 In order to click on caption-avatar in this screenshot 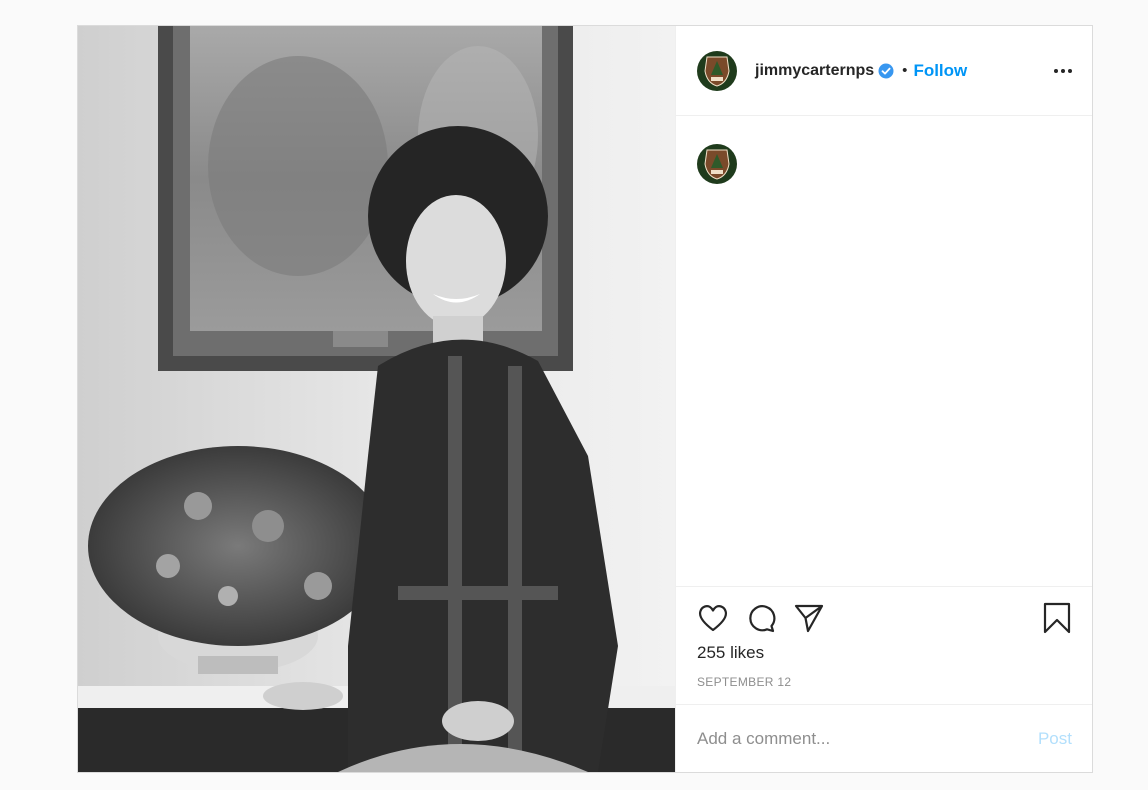, I will do `click(717, 164)`.